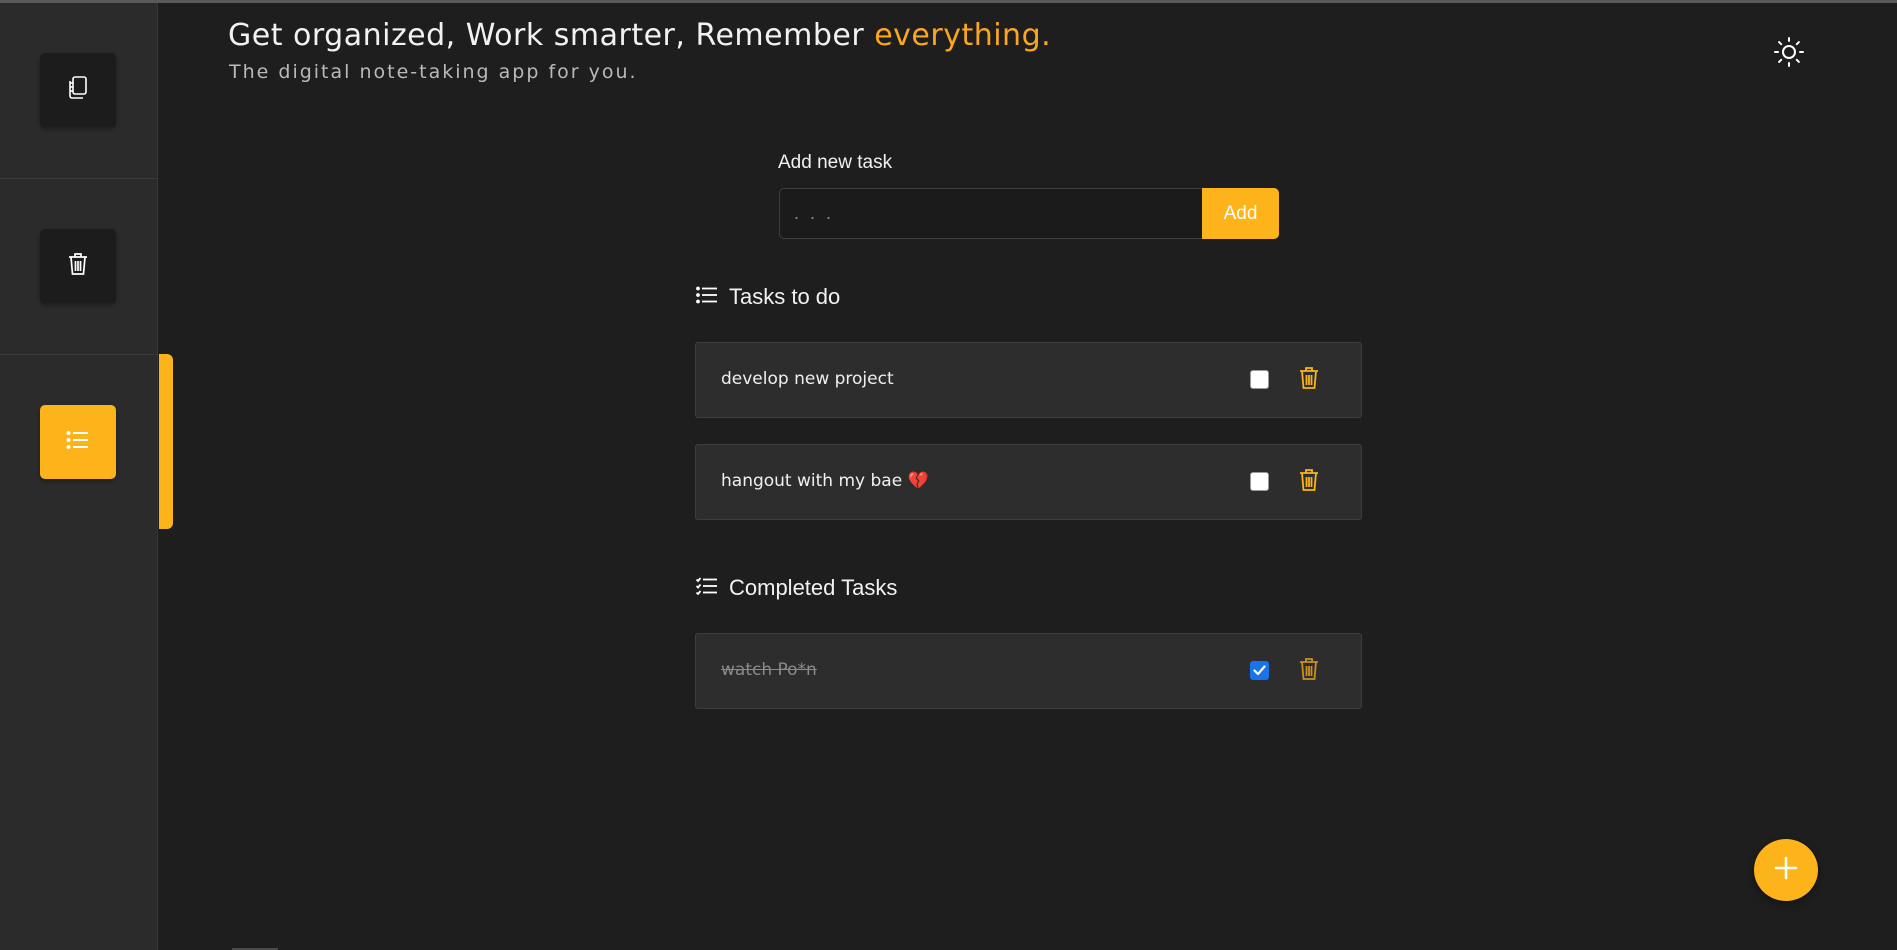  I want to click on todo-heading-text: Tasks to do, so click(785, 296).